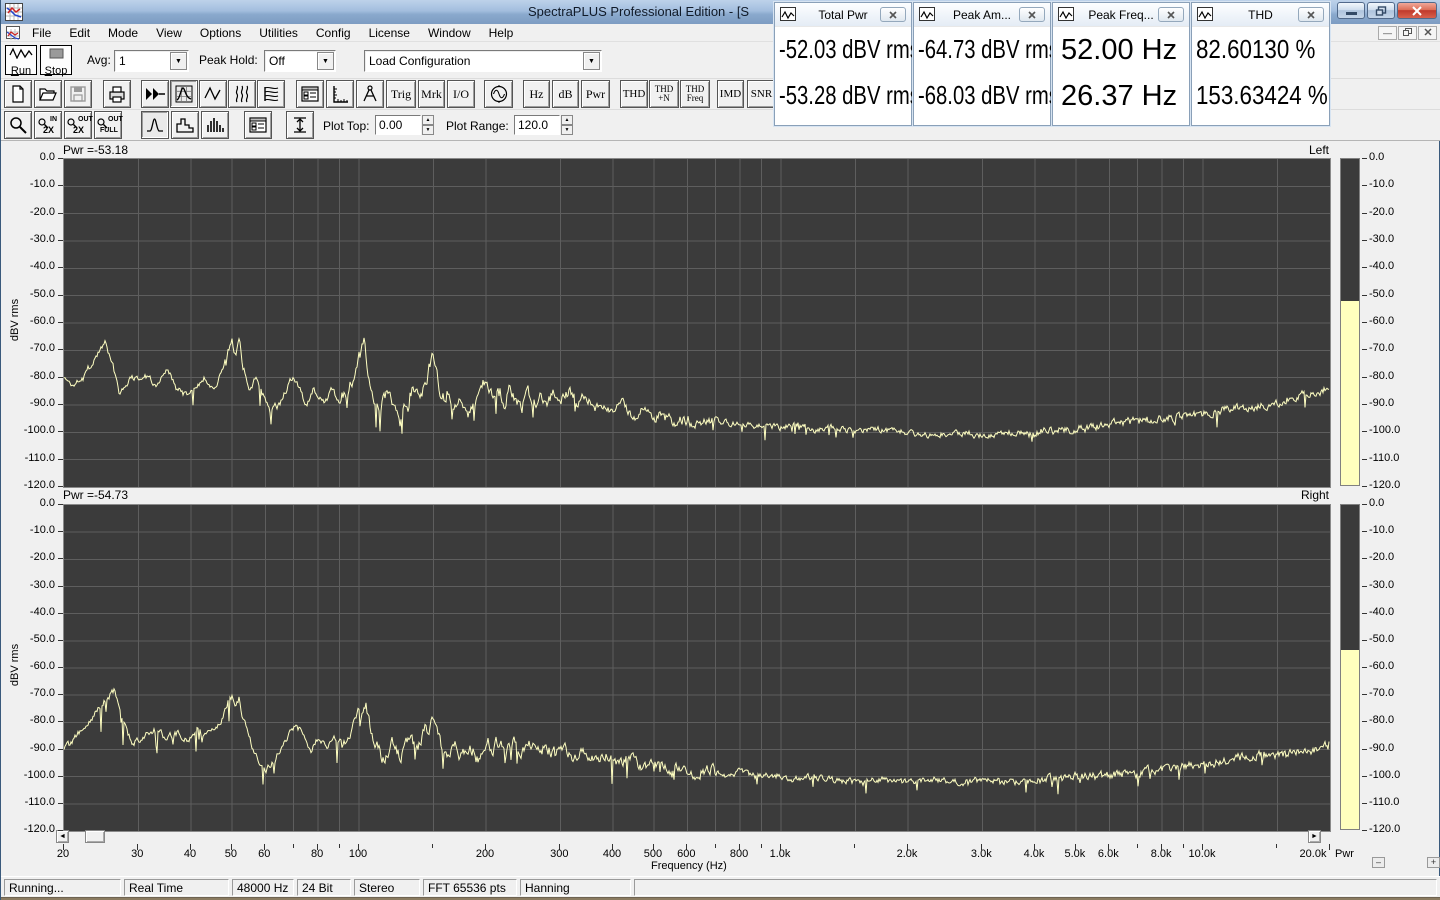 This screenshot has width=1440, height=900. I want to click on plot-range-spinner: ▲ ▼, so click(567, 125).